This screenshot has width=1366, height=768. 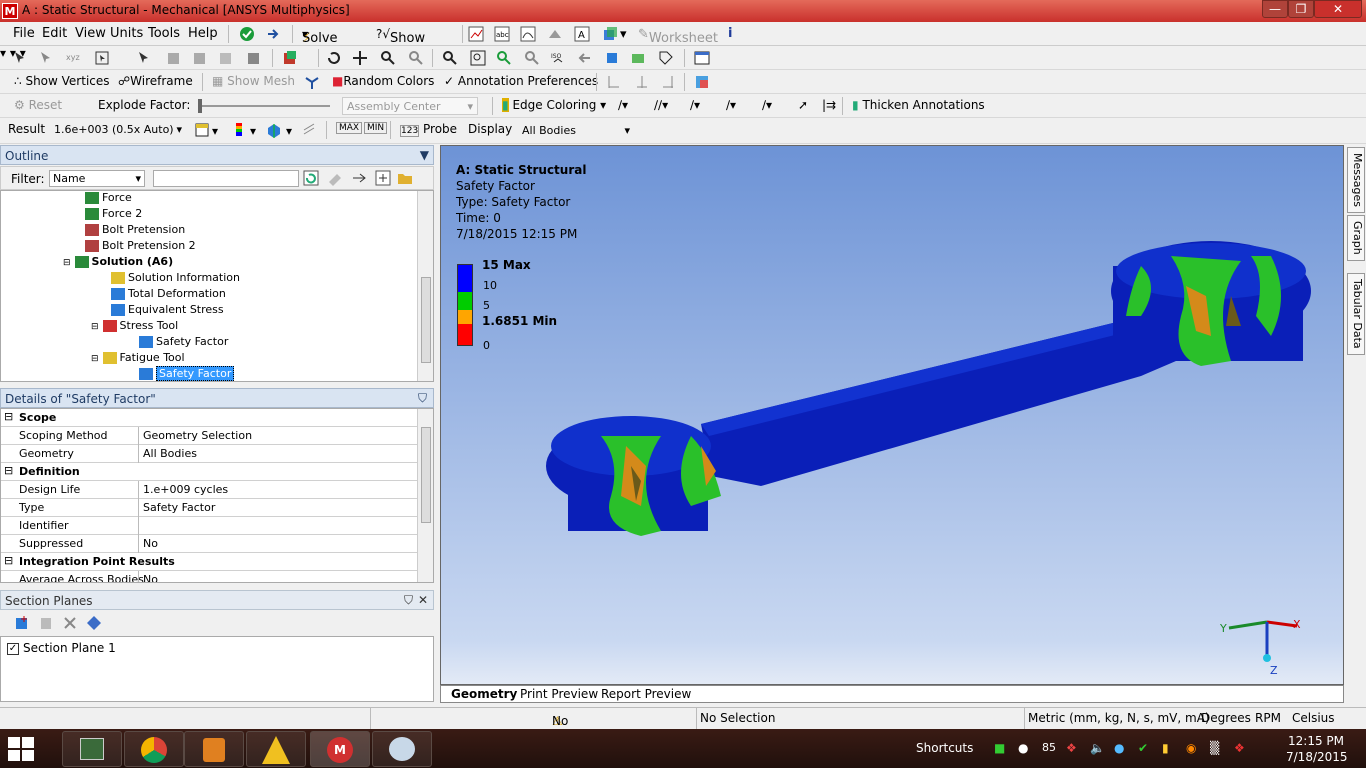 I want to click on rotate-icon, so click(x=334, y=58).